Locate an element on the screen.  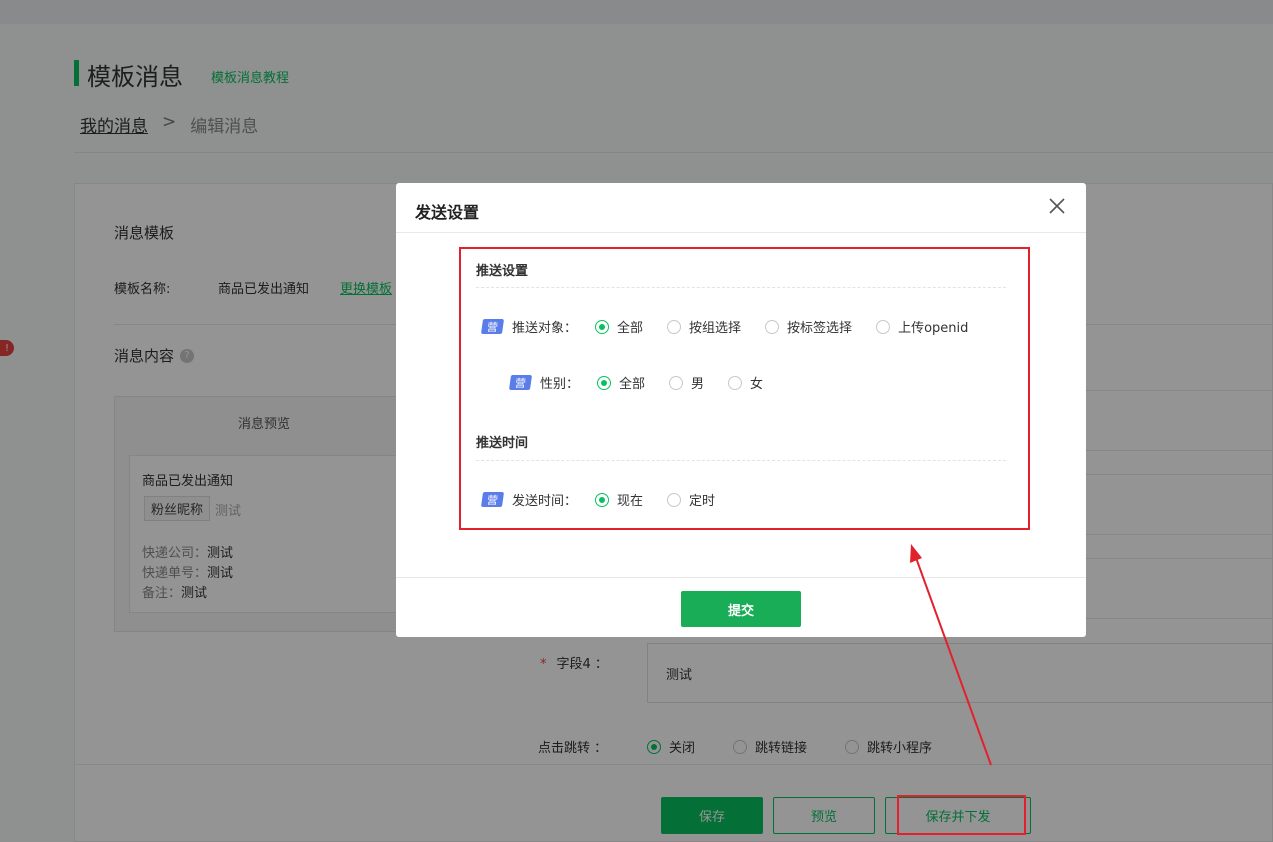
submit-button: 提交 is located at coordinates (741, 609).